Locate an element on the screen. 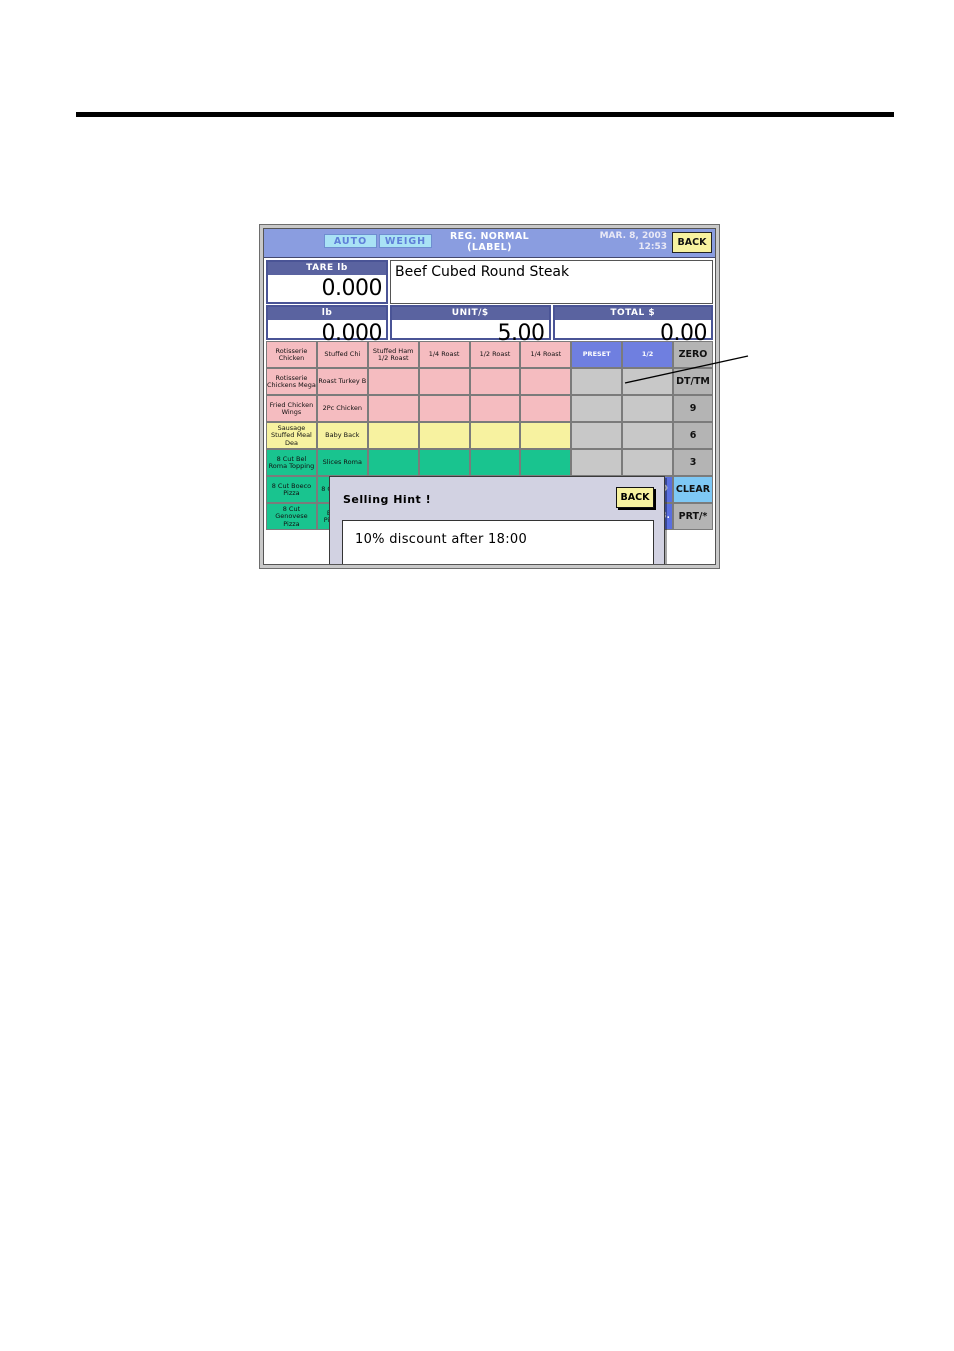  numeric-keypad-column: ZERO DT/TM 9 6 3 CLEAR PRT/* is located at coordinates (693, 437).